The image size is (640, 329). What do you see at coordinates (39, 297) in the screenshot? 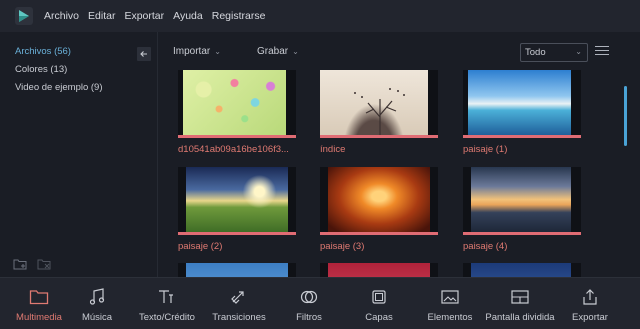
I see `folder-icon` at bounding box center [39, 297].